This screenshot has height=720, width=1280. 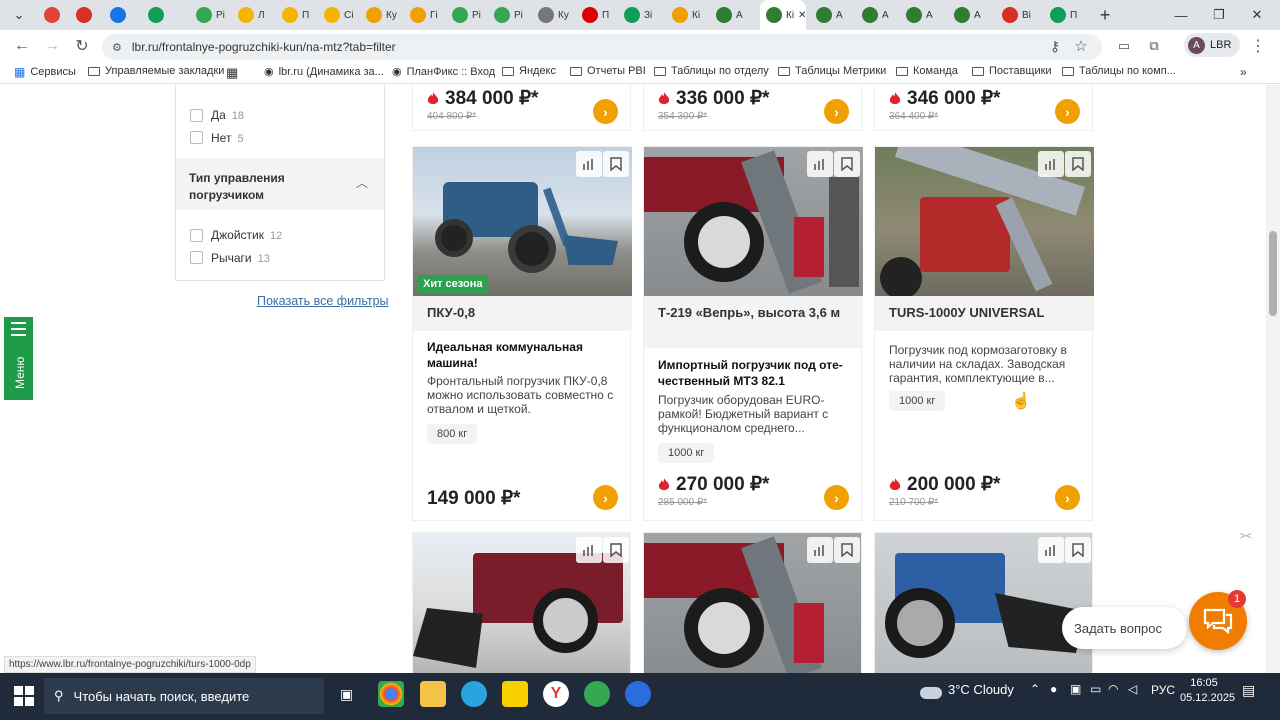 What do you see at coordinates (253, 15) in the screenshot?
I see `browser-tab: Л` at bounding box center [253, 15].